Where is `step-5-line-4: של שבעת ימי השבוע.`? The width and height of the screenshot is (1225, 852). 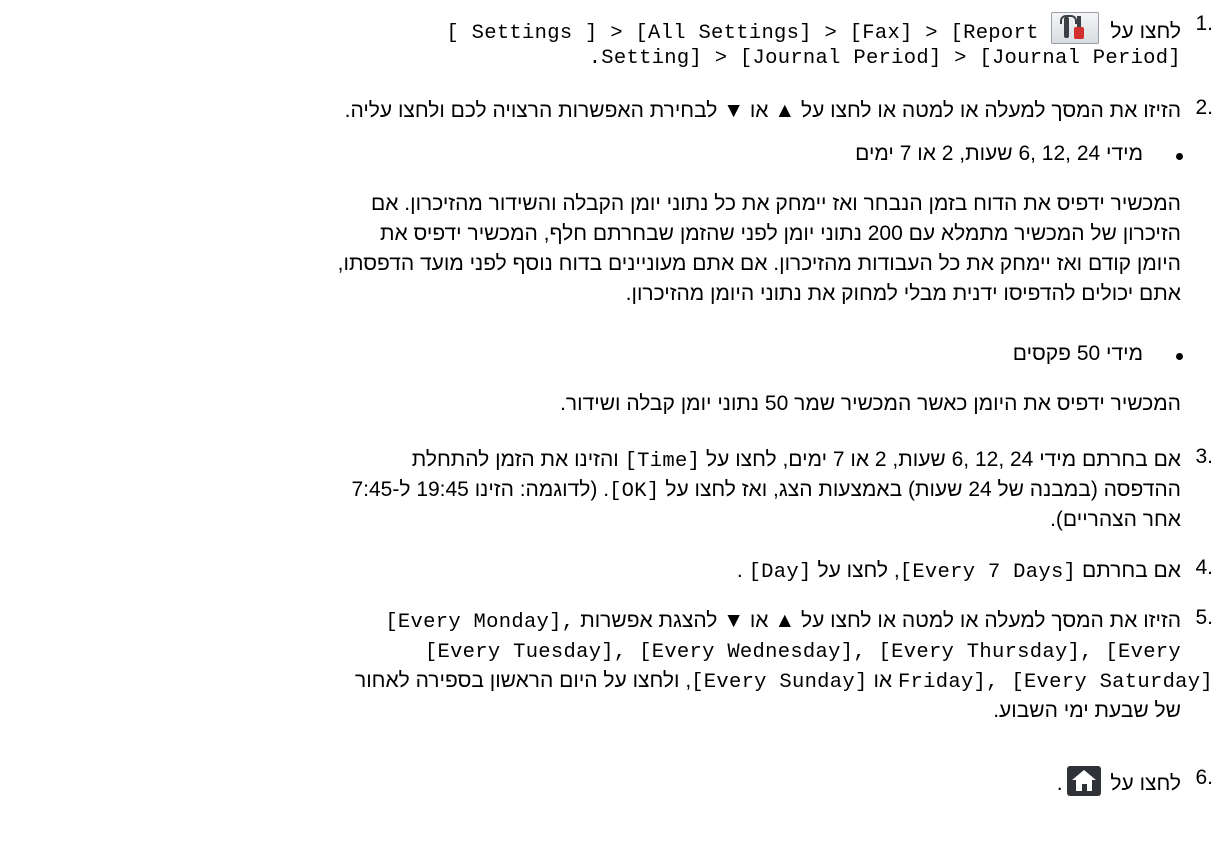 step-5-line-4: של שבעת ימי השבוע. is located at coordinates (1087, 710).